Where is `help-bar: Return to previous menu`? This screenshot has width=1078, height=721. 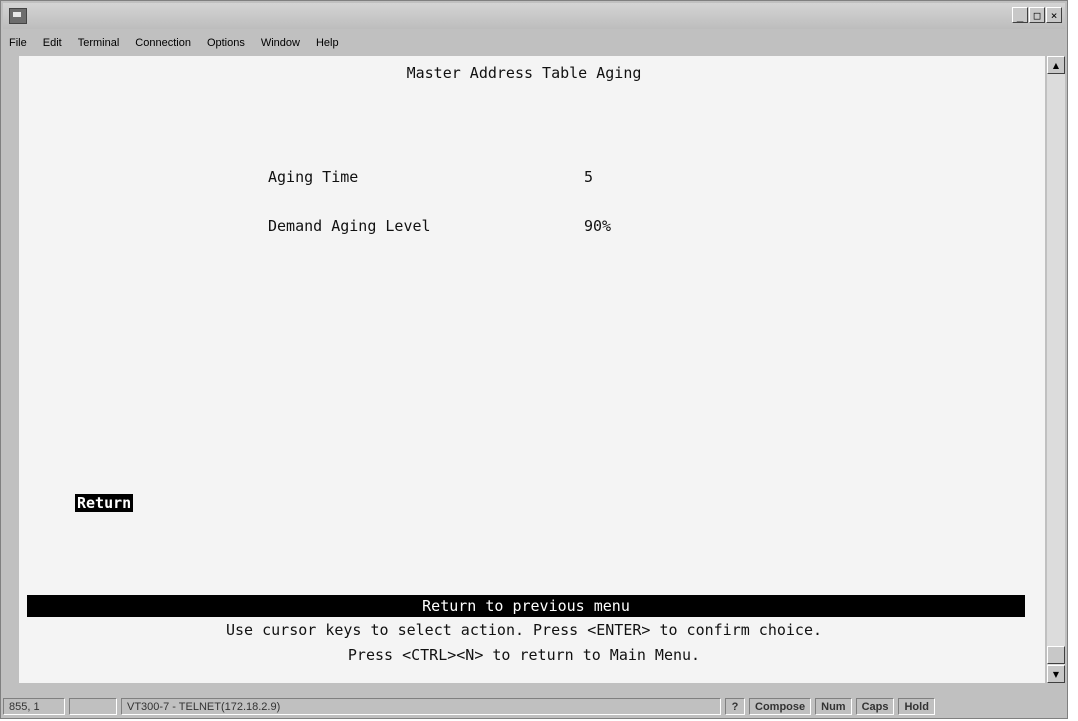 help-bar: Return to previous menu is located at coordinates (526, 606).